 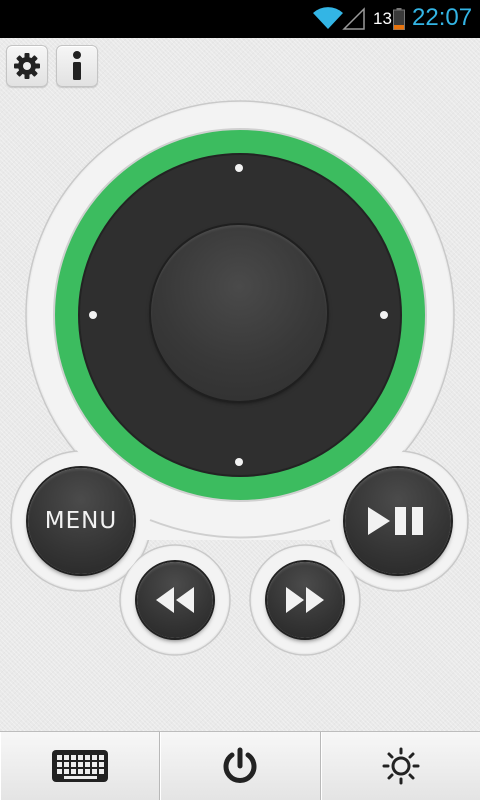 I want to click on rewind-icon, so click(x=175, y=600).